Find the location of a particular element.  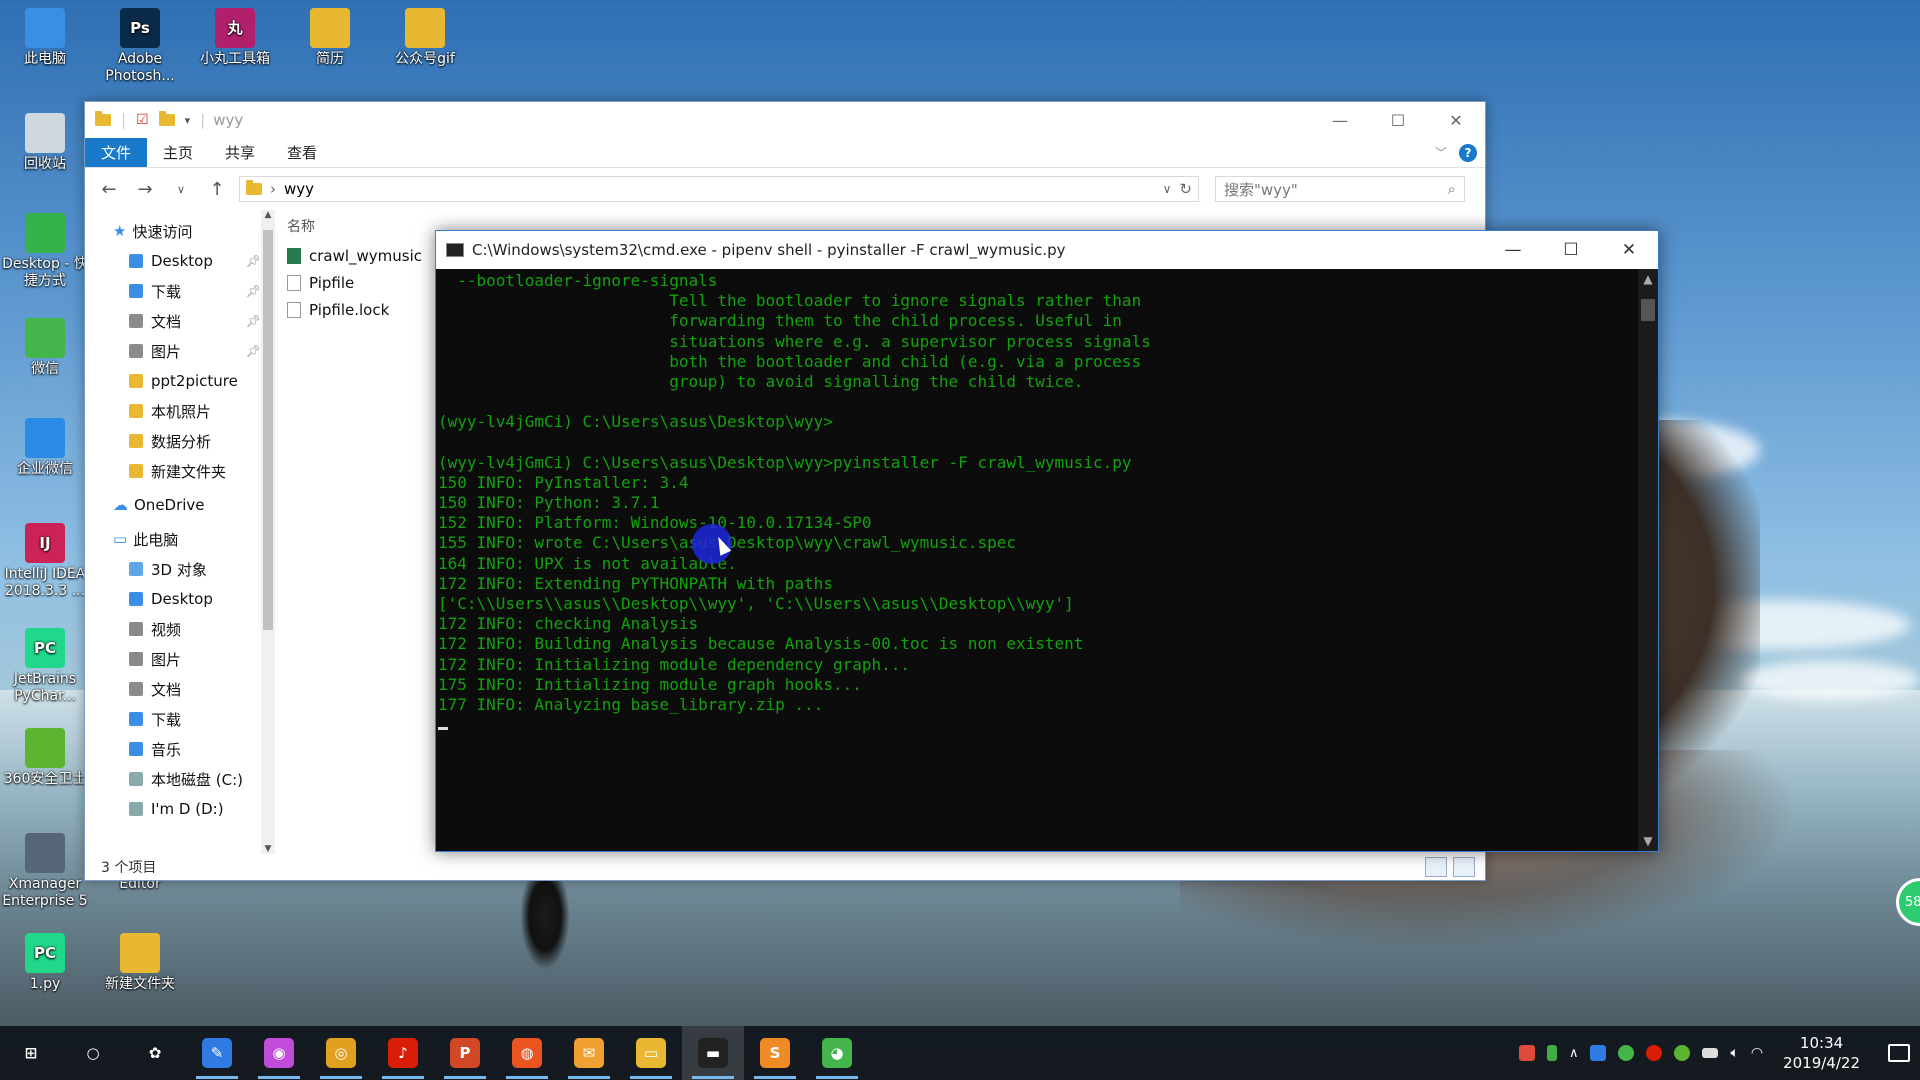

feishu-tray-icon is located at coordinates (1598, 1053).